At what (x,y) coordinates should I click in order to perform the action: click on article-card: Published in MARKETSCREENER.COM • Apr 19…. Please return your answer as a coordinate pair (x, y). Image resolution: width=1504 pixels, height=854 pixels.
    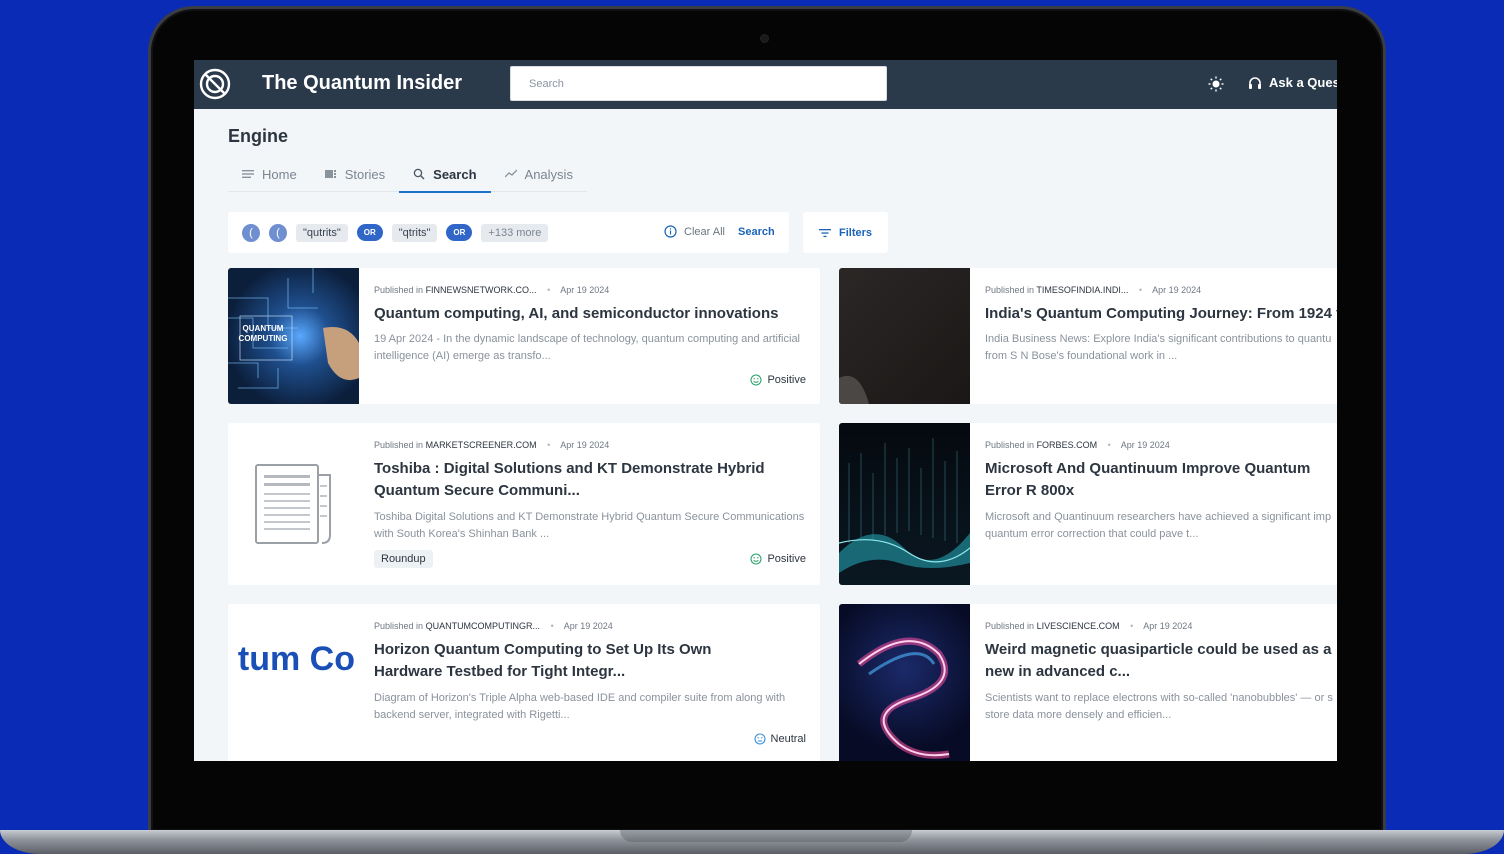
    Looking at the image, I should click on (524, 504).